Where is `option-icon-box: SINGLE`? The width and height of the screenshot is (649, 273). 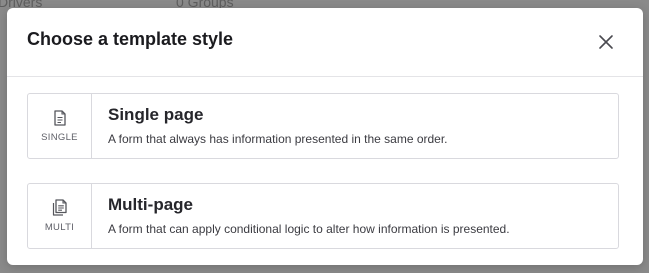
option-icon-box: SINGLE is located at coordinates (60, 126).